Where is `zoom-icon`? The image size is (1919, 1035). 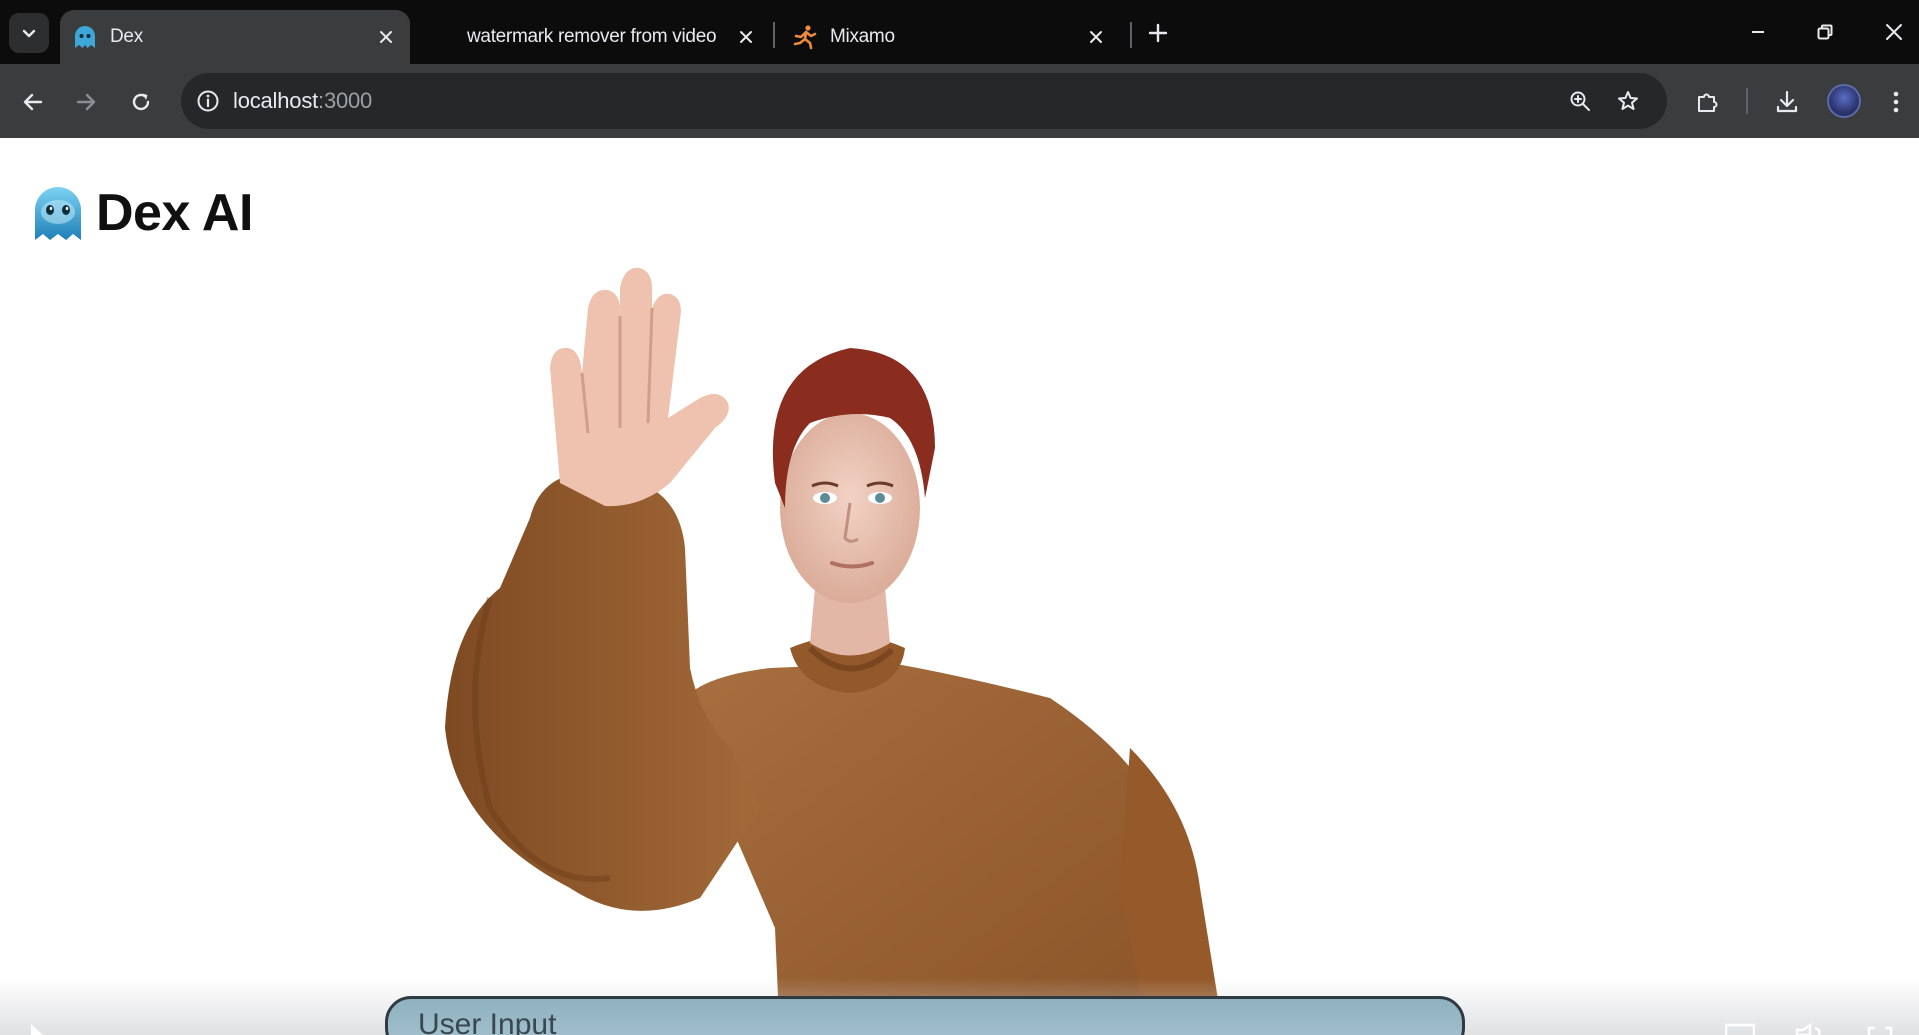
zoom-icon is located at coordinates (1580, 101).